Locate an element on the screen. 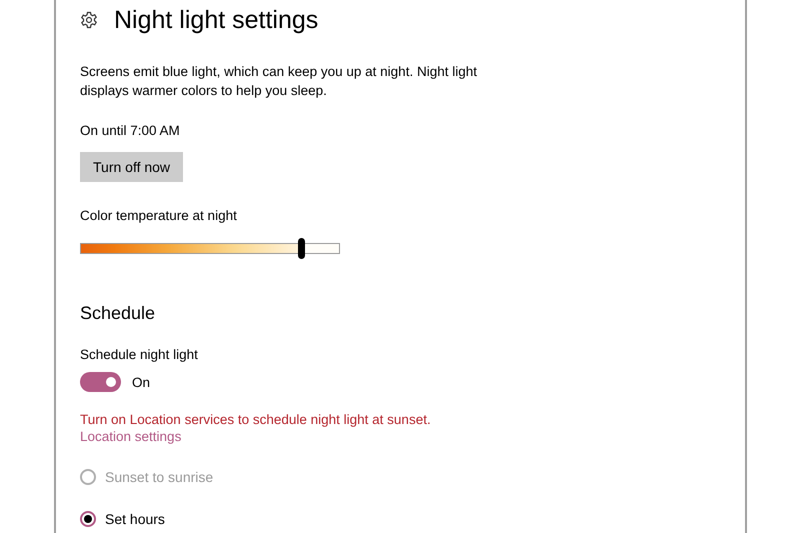 This screenshot has width=800, height=533. settings-icon is located at coordinates (89, 20).